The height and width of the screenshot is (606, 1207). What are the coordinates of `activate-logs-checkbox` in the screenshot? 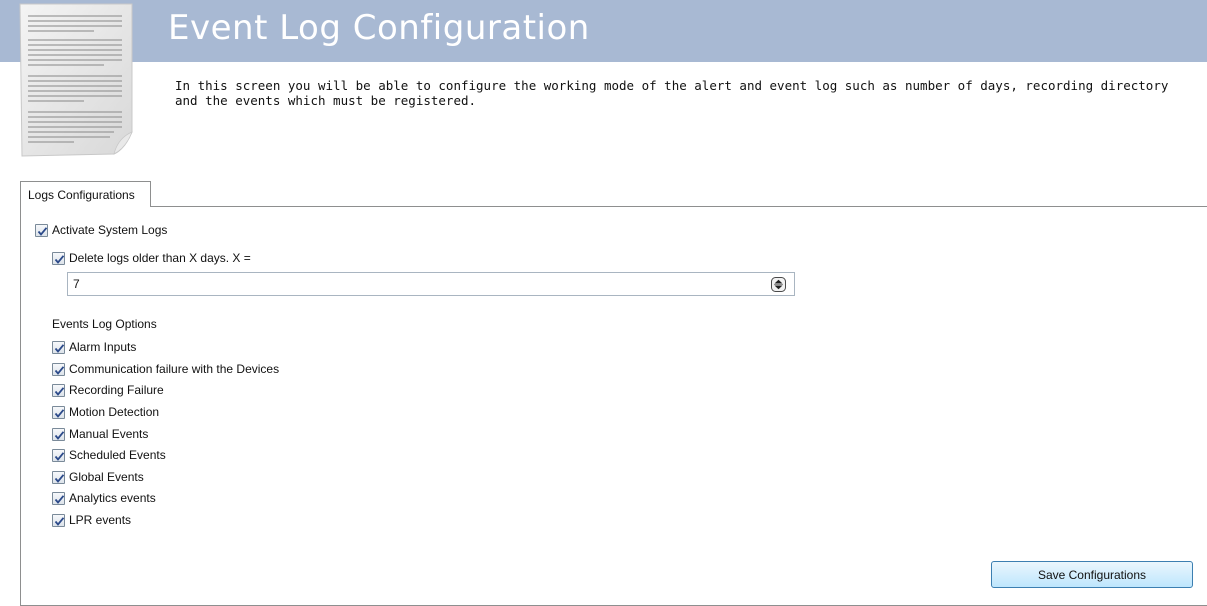 It's located at (41, 230).